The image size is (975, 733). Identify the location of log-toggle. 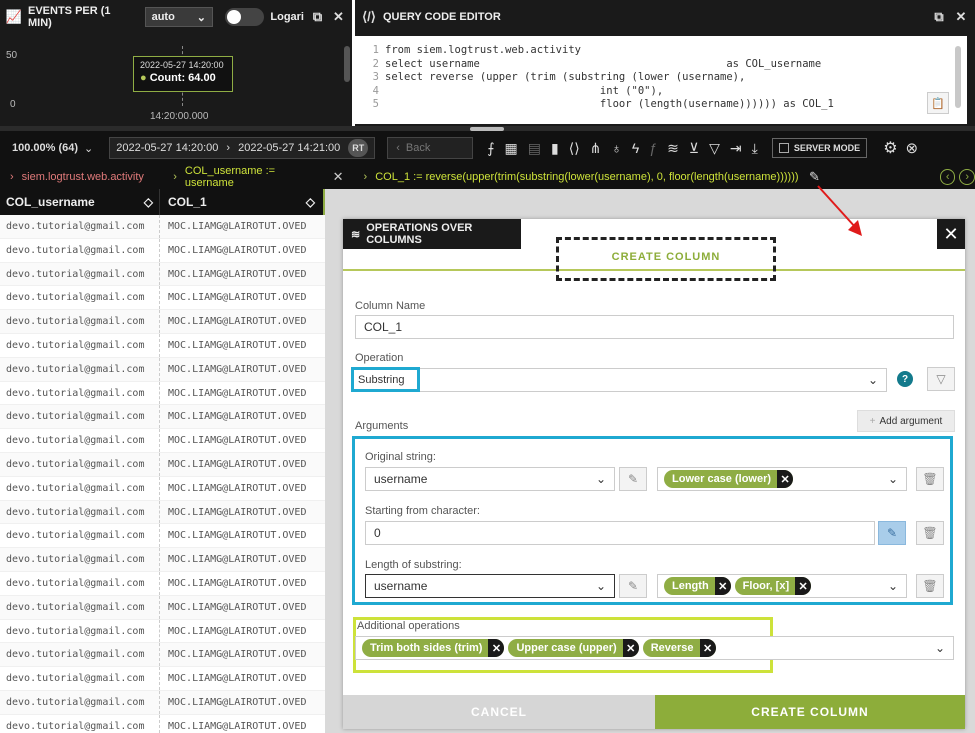
(244, 17).